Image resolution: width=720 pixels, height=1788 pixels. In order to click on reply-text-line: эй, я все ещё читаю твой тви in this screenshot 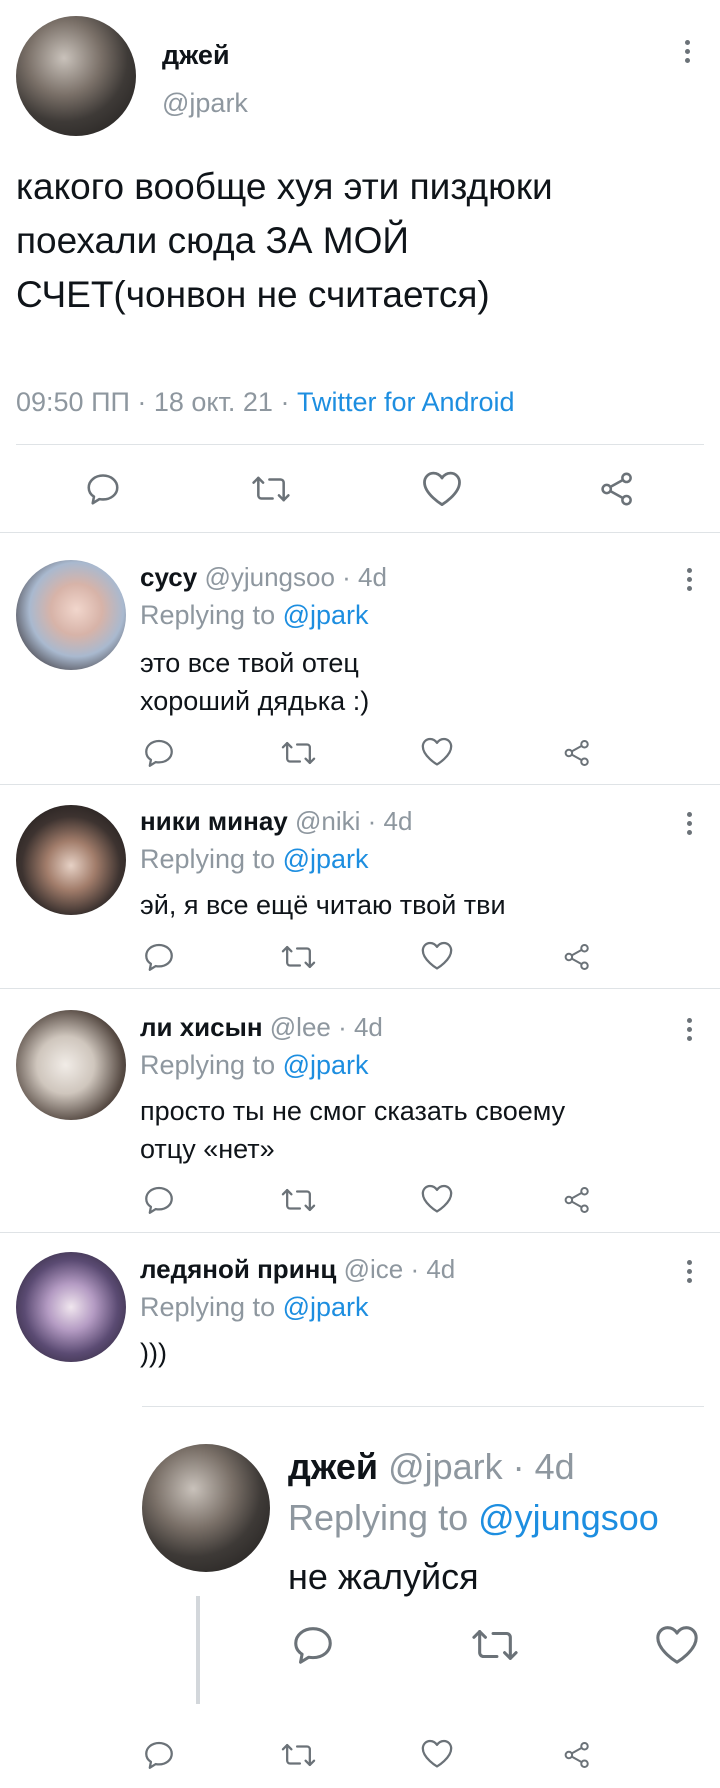, I will do `click(323, 905)`.